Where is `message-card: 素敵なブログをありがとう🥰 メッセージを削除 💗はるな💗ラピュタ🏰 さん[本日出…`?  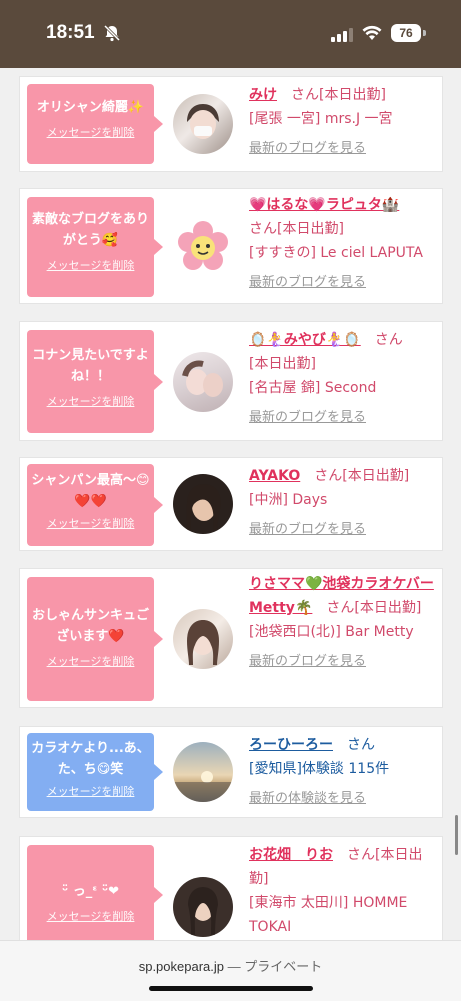
message-card: 素敵なブログをありがとう🥰 メッセージを削除 💗はるな💗ラピュタ🏰 さん[本日出… is located at coordinates (231, 246).